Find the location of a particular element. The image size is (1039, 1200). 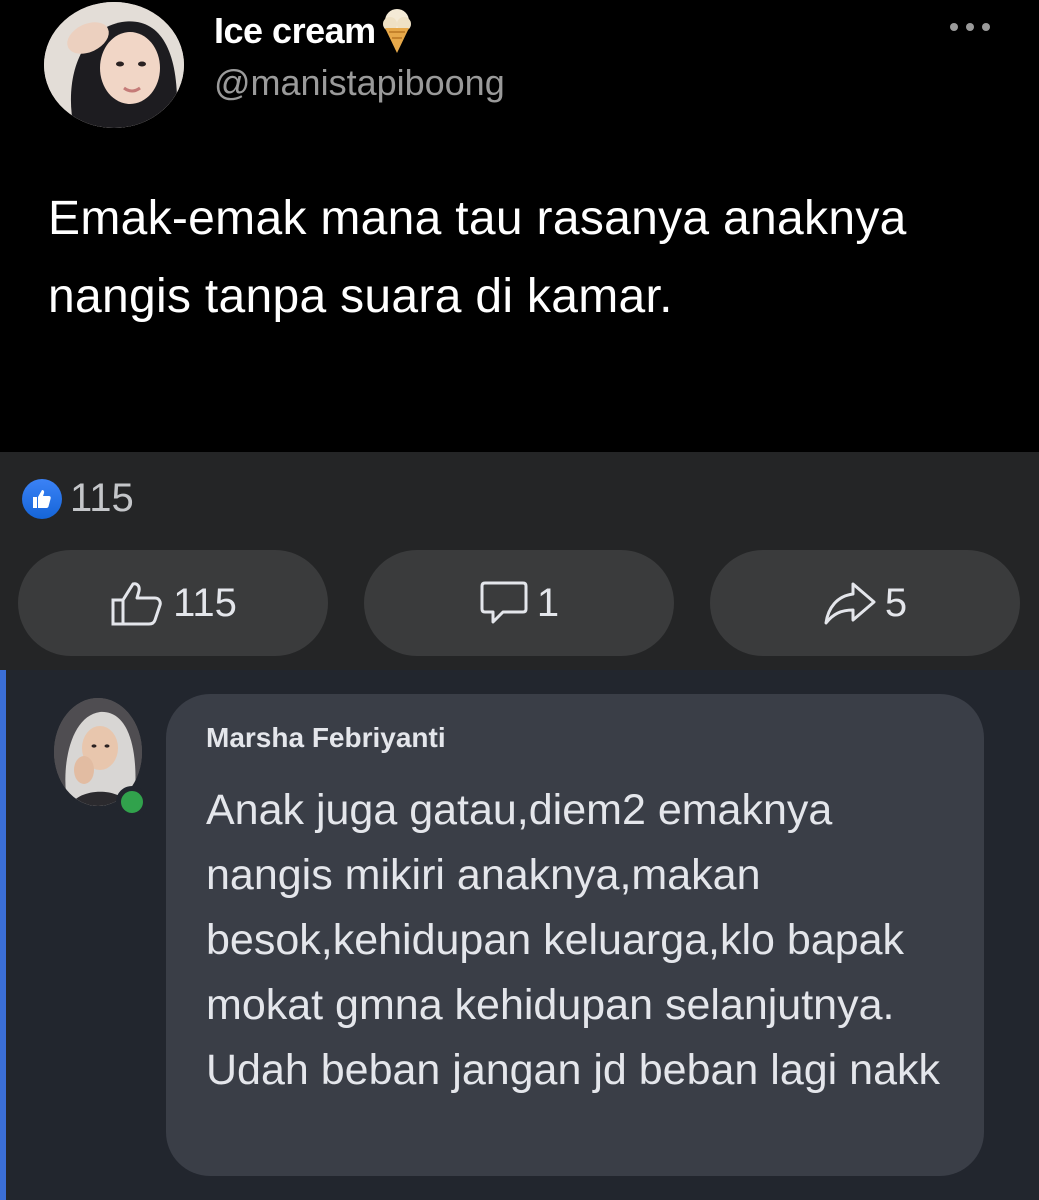

comment-button: 1 is located at coordinates (519, 603).